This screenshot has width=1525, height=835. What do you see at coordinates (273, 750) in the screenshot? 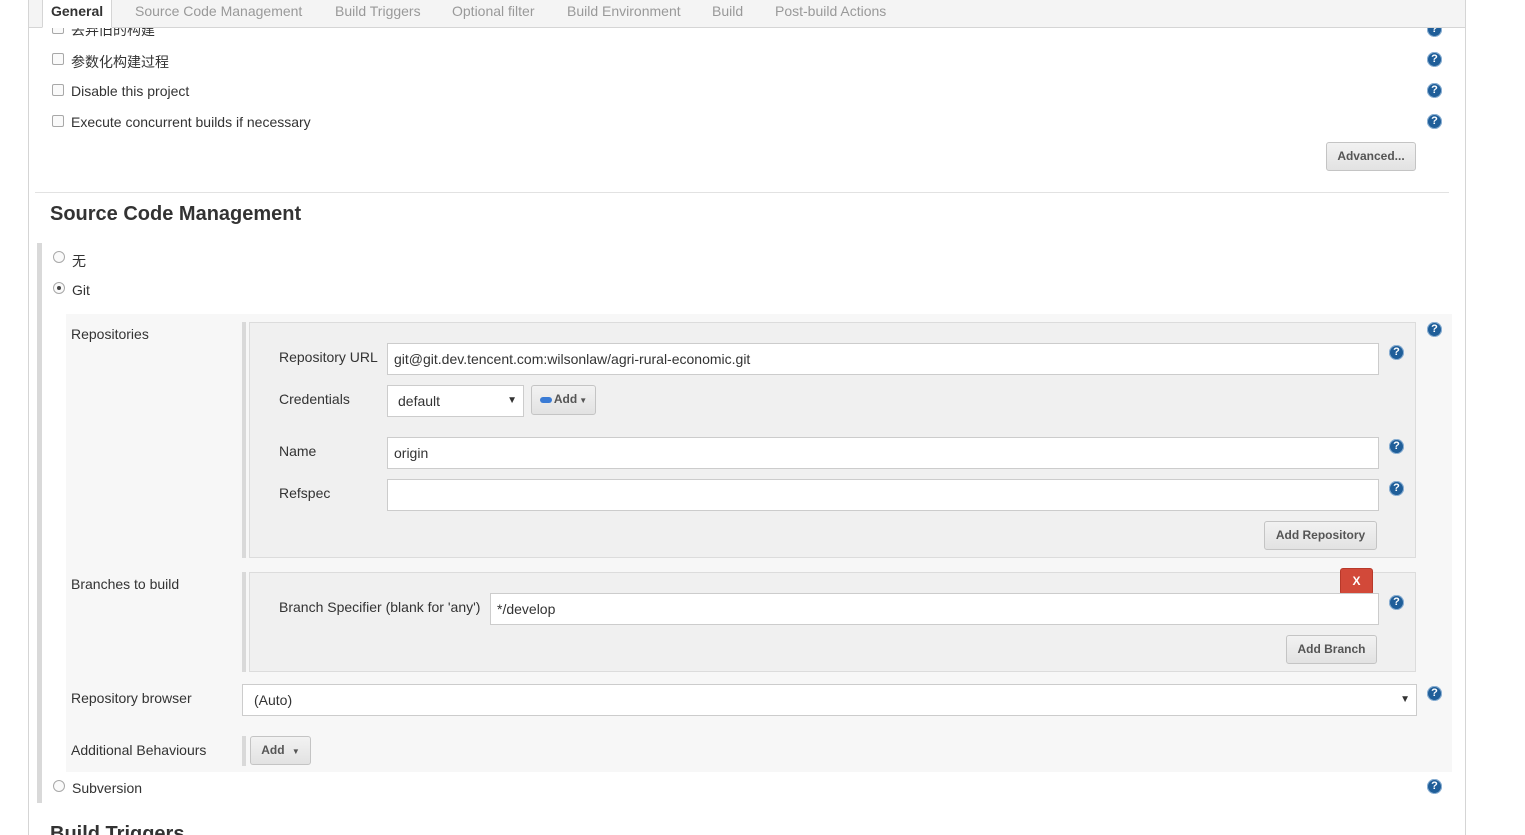
I see `add-behaviour-label: Add` at bounding box center [273, 750].